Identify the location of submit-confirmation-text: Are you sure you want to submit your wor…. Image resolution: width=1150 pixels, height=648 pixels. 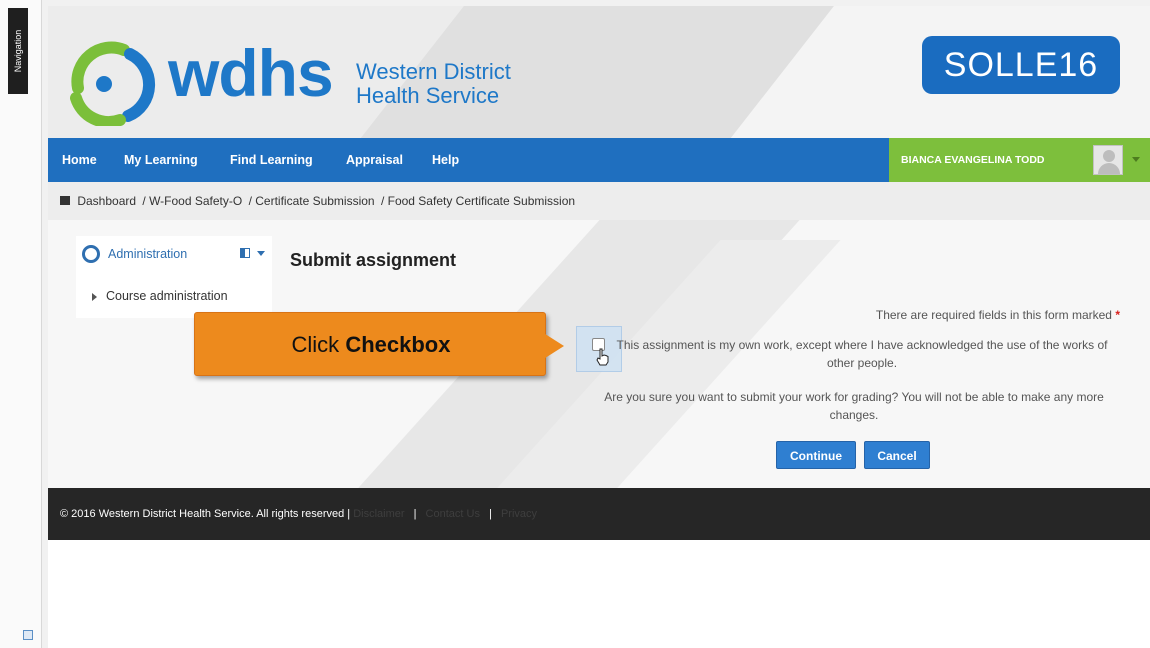
(854, 406).